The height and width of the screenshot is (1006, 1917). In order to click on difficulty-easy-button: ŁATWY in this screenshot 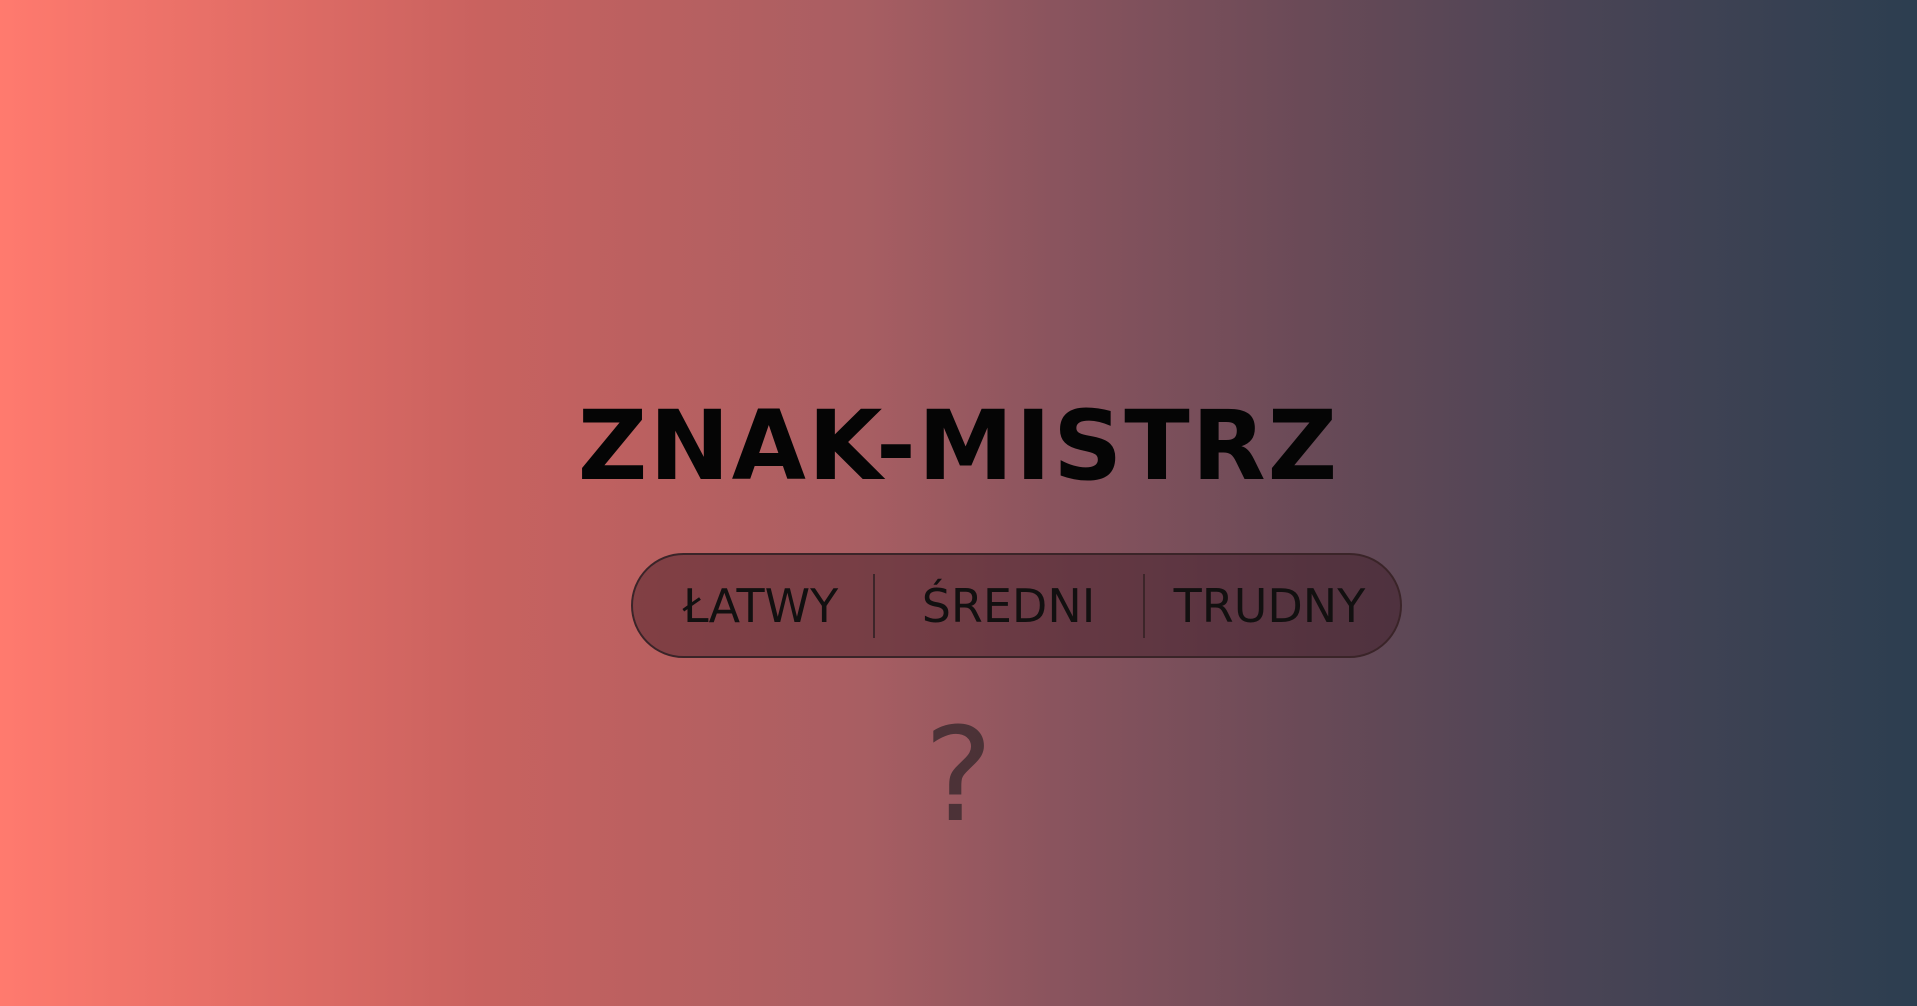, I will do `click(756, 605)`.